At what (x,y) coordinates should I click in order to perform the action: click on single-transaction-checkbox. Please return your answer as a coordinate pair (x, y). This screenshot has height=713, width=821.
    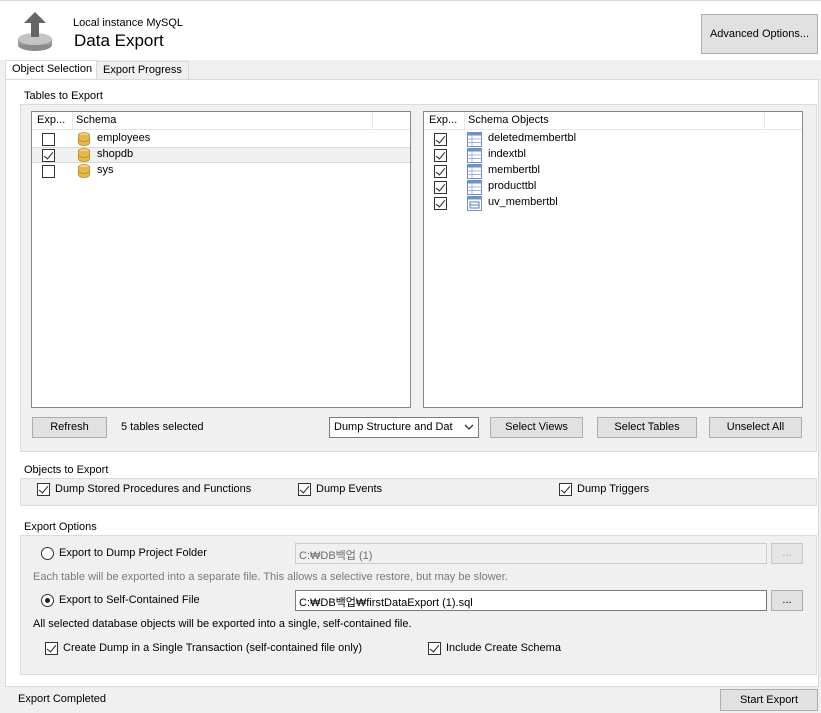
    Looking at the image, I should click on (51, 648).